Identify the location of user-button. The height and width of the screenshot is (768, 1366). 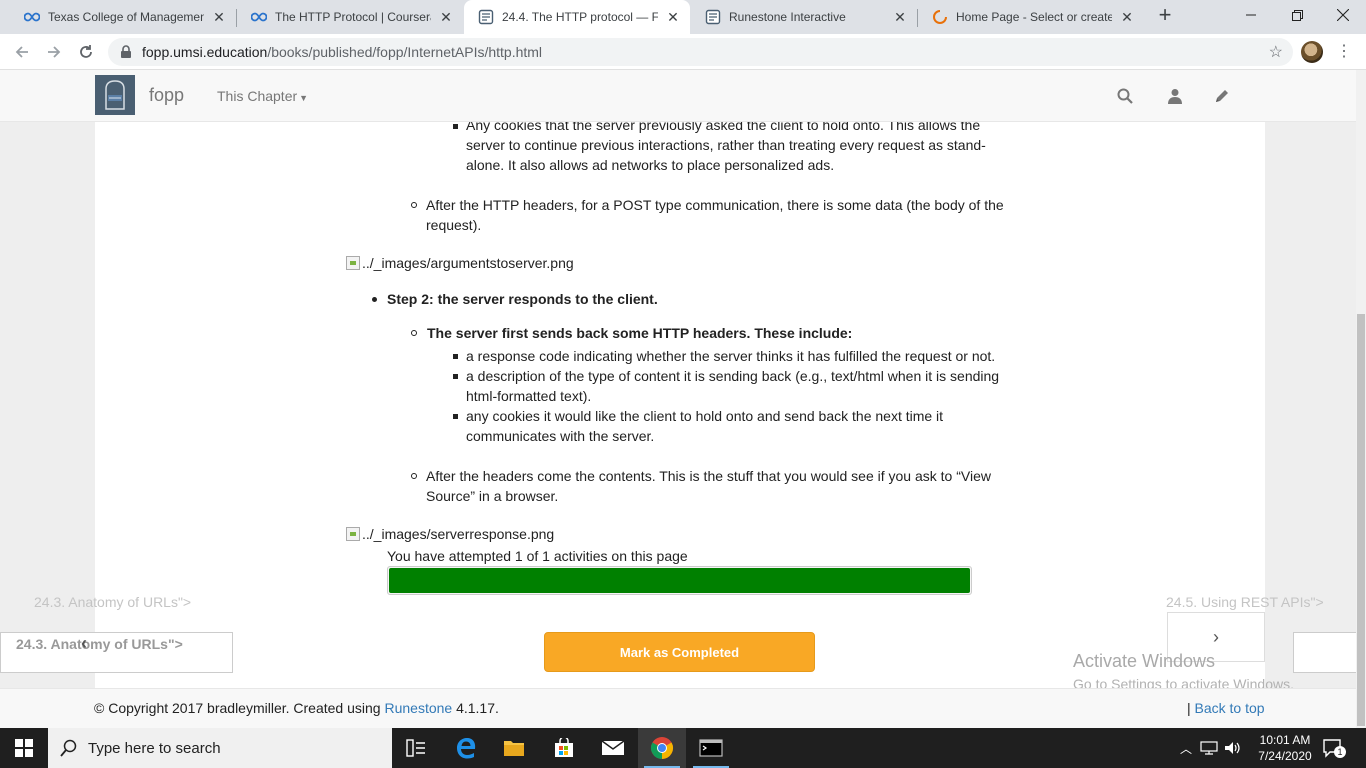
(1175, 96).